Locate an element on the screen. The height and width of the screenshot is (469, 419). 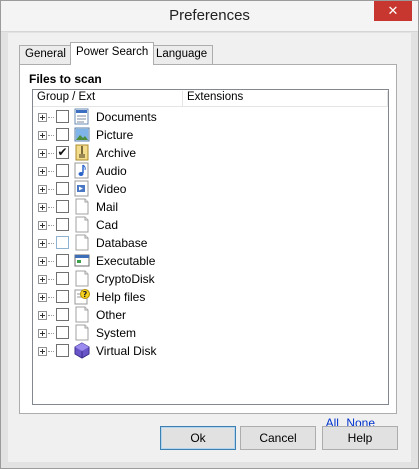
list-item: Executable is located at coordinates (210, 261).